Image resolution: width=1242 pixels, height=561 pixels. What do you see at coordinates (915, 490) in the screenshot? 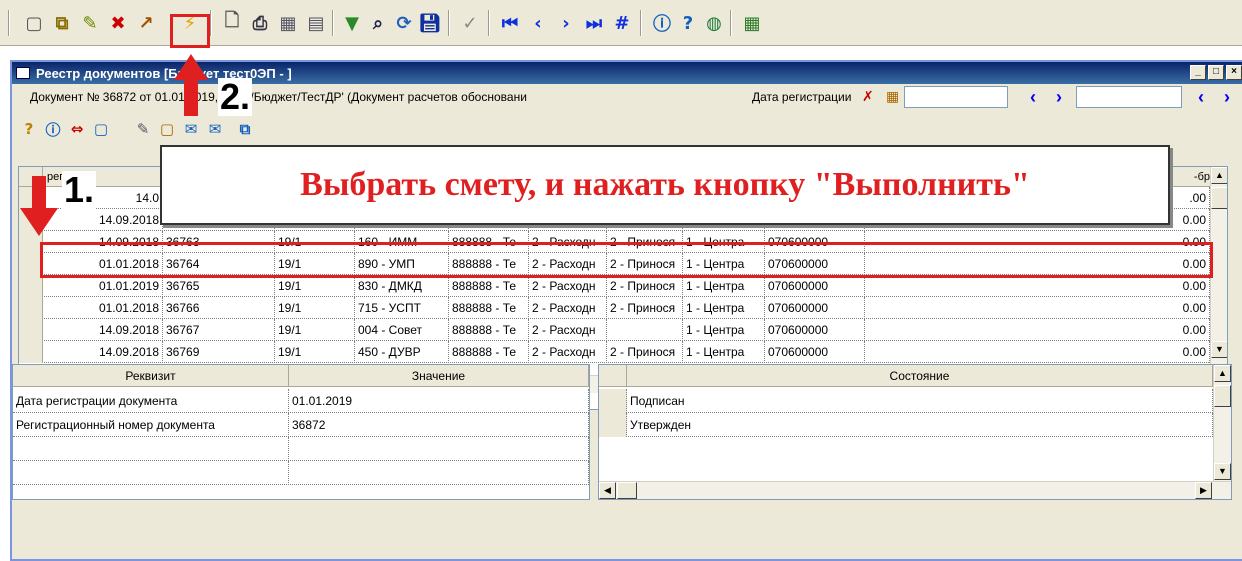
I see `status-horizontal-scrollbar: ◀ ▶` at bounding box center [915, 490].